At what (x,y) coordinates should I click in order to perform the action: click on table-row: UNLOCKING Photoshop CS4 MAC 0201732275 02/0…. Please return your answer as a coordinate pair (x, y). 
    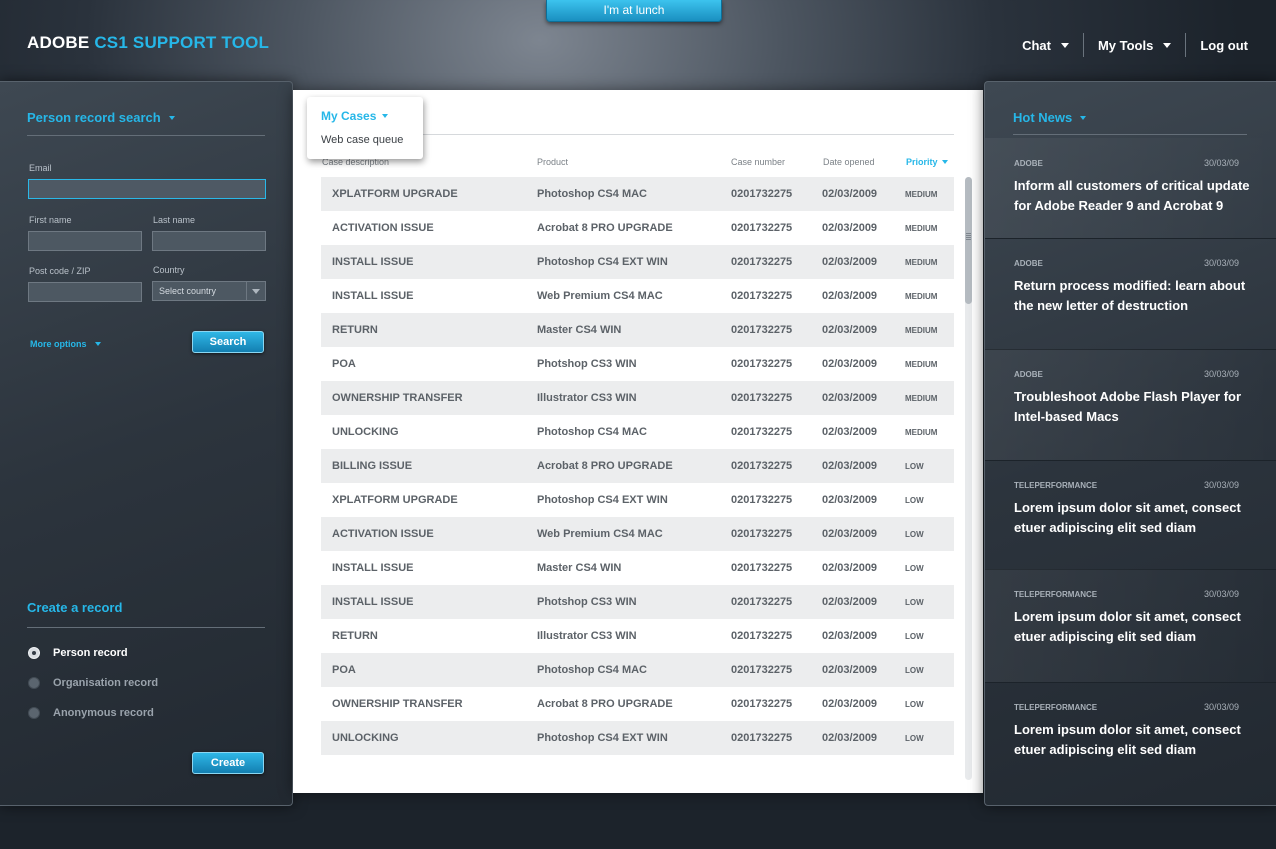
    Looking at the image, I should click on (637, 432).